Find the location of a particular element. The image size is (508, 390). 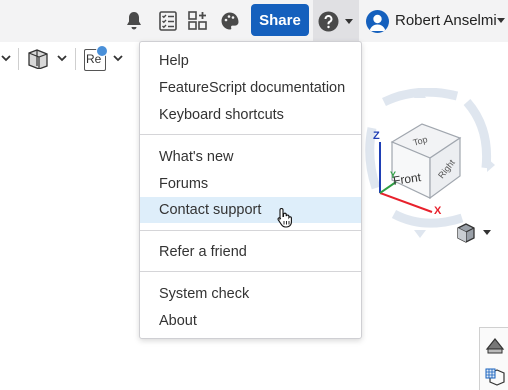

view-options-cube-icon is located at coordinates (466, 233).